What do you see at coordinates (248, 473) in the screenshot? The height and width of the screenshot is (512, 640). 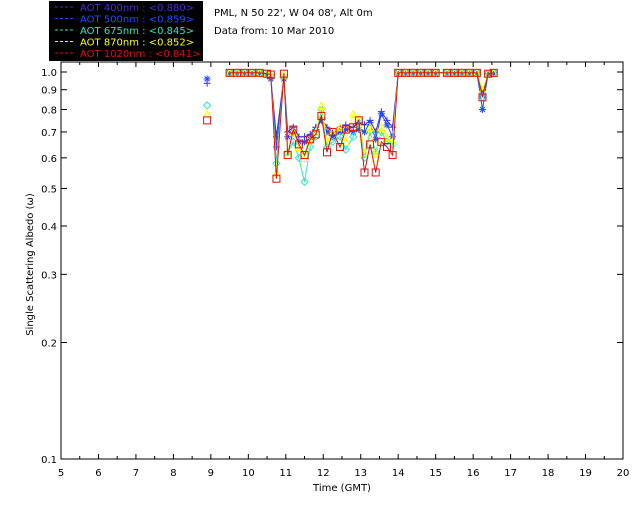 I see `x-tick-label: 10` at bounding box center [248, 473].